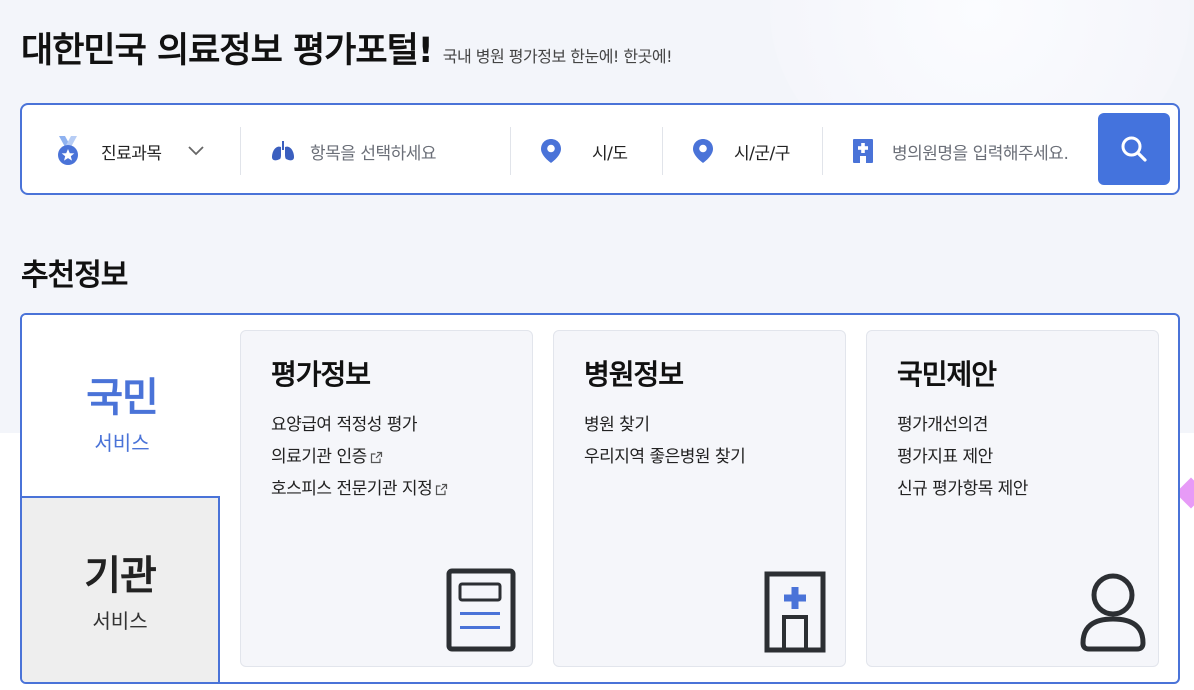  I want to click on card-link-list: 요양급여 적정성 평가 의료기관 인증 호스피스 전문기관 지정, so click(359, 457).